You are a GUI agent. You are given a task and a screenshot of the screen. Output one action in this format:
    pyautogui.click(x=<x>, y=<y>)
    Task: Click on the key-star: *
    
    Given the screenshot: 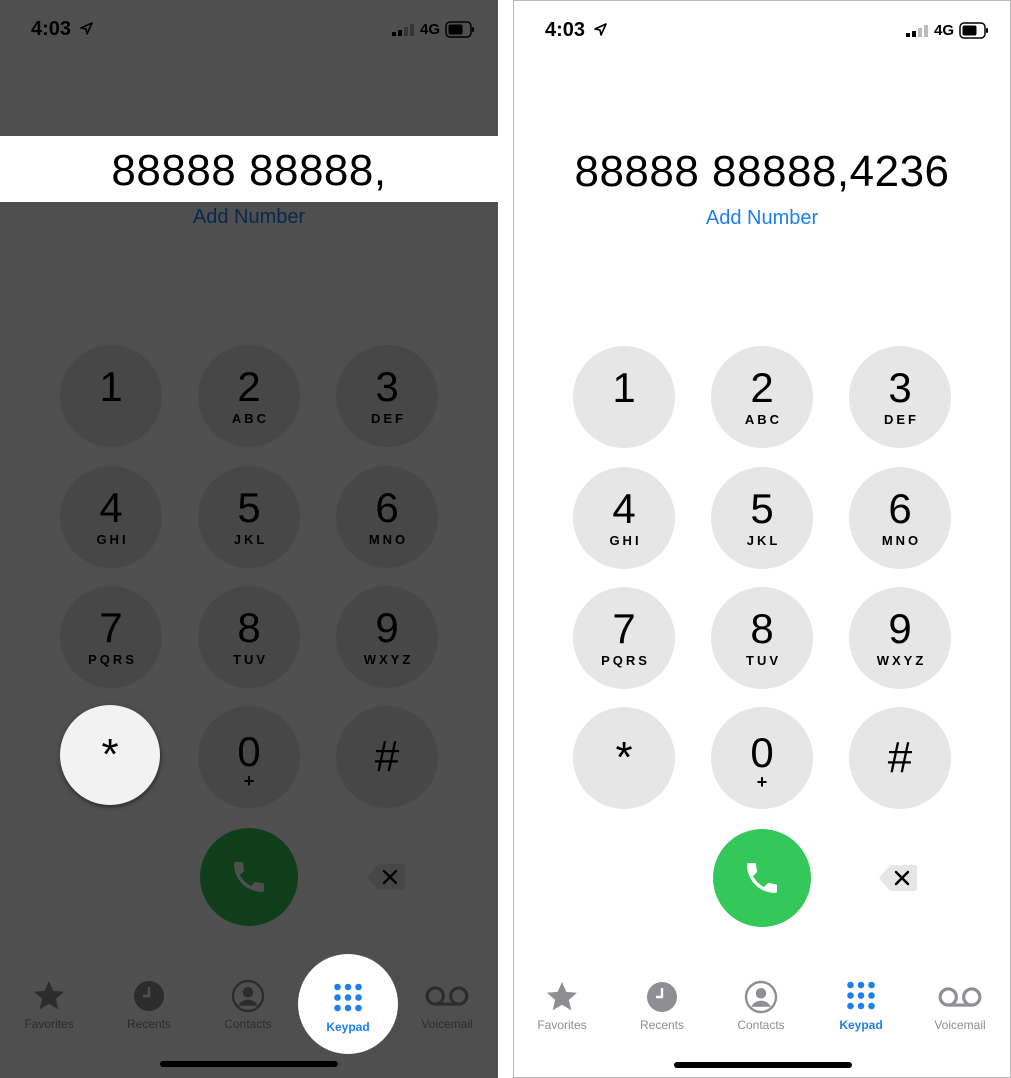 What is the action you would take?
    pyautogui.click(x=624, y=758)
    